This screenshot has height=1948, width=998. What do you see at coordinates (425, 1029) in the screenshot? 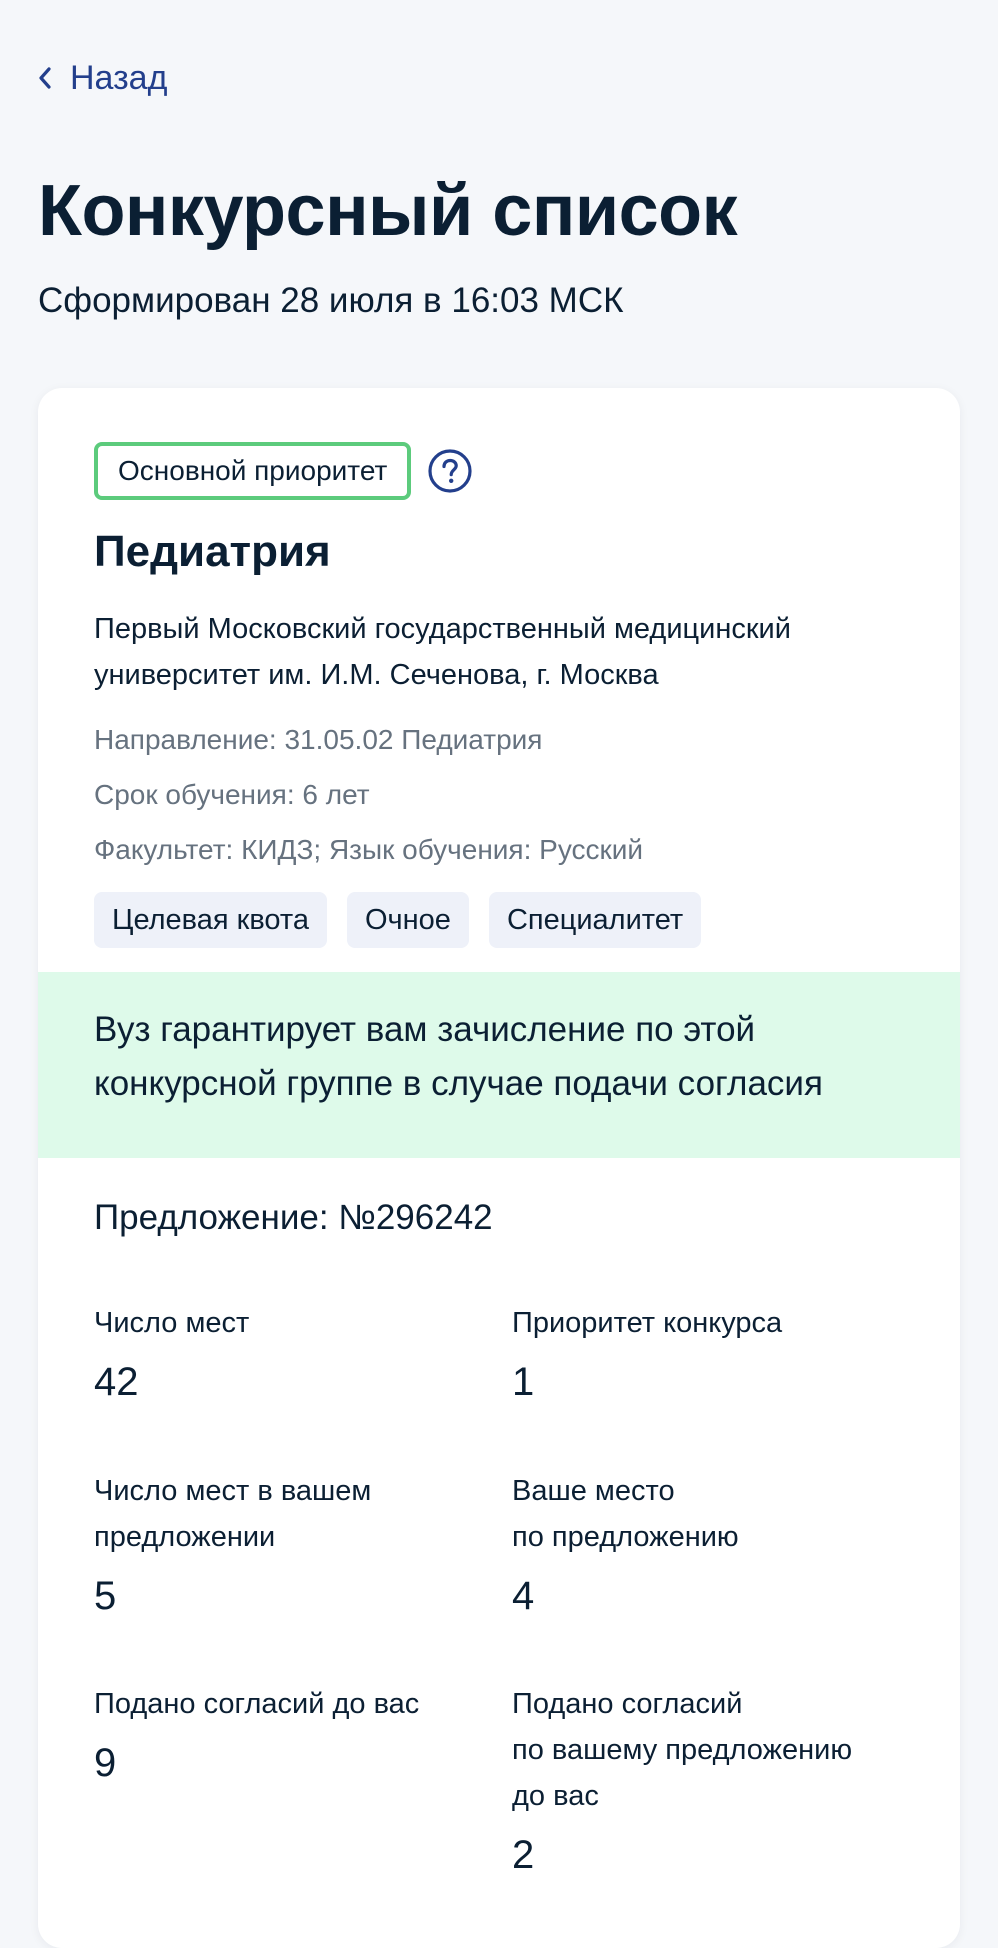
I see `guarantee-line: Вуз гарантирует вам зачисление по этой` at bounding box center [425, 1029].